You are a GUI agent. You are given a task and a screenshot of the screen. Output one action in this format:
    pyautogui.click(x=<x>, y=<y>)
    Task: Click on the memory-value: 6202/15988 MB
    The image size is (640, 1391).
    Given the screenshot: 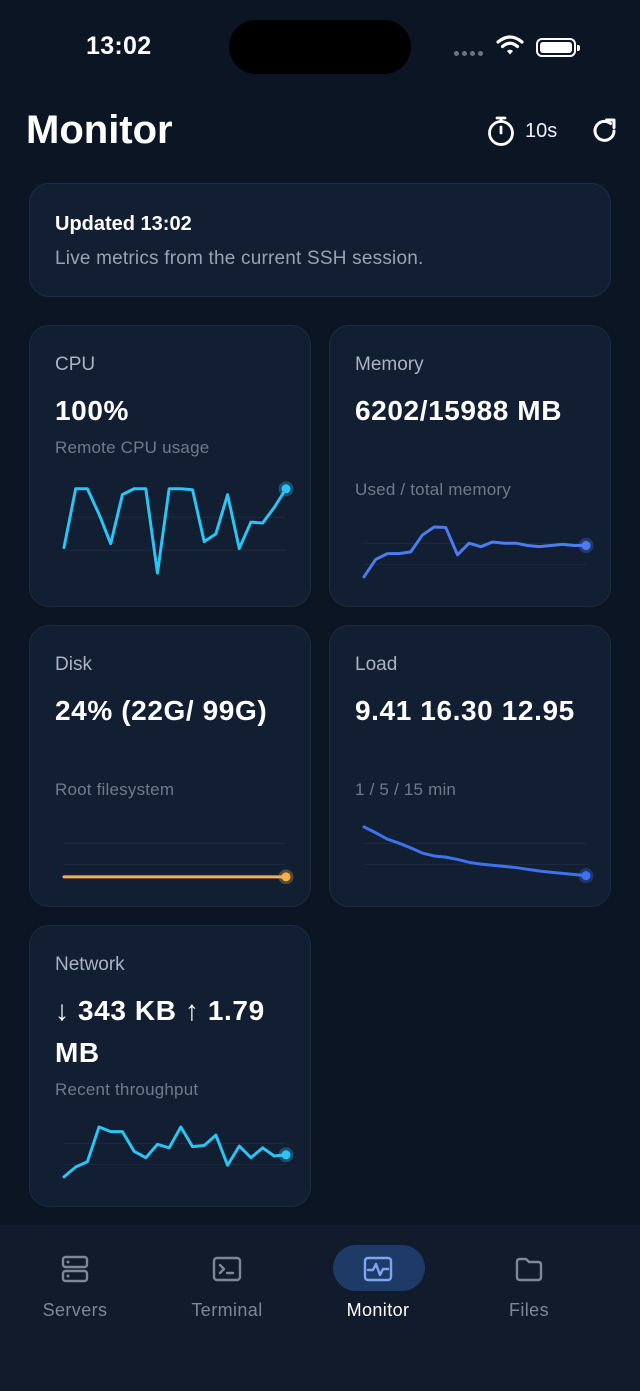 What is the action you would take?
    pyautogui.click(x=459, y=410)
    